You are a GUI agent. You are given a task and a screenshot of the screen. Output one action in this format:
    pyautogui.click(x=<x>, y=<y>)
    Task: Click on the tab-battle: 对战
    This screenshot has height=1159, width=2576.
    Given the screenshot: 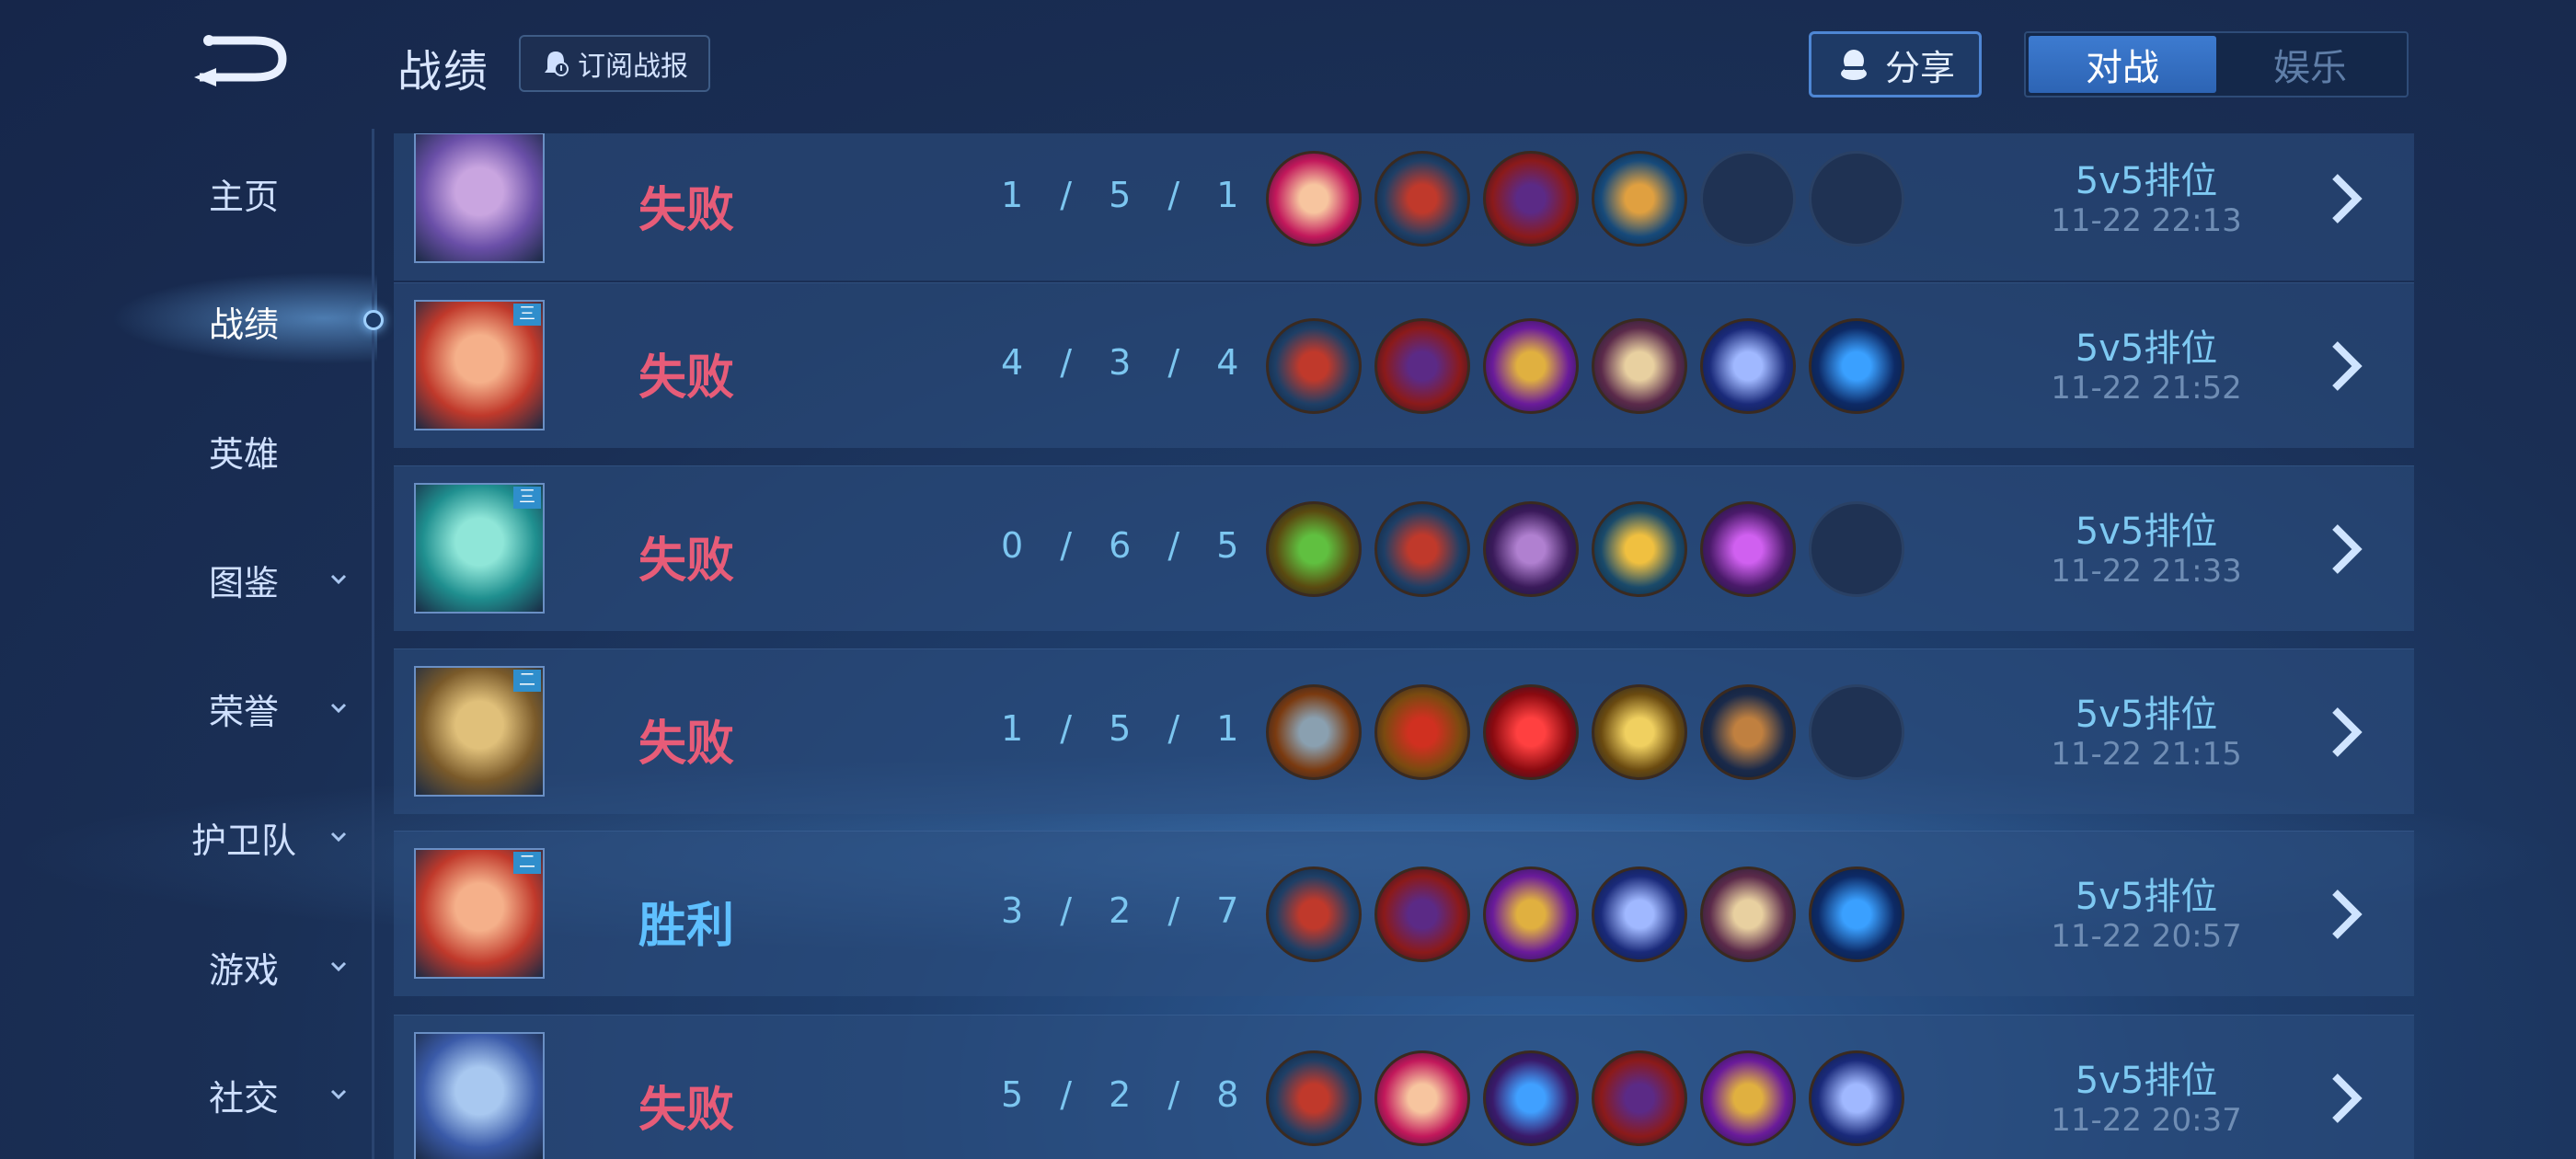 What is the action you would take?
    pyautogui.click(x=2122, y=64)
    